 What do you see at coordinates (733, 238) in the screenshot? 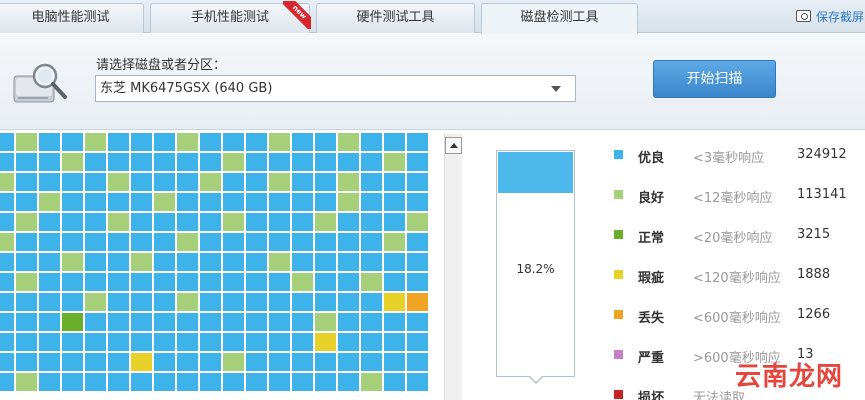
I see `legend-desc: <20毫秒响应` at bounding box center [733, 238].